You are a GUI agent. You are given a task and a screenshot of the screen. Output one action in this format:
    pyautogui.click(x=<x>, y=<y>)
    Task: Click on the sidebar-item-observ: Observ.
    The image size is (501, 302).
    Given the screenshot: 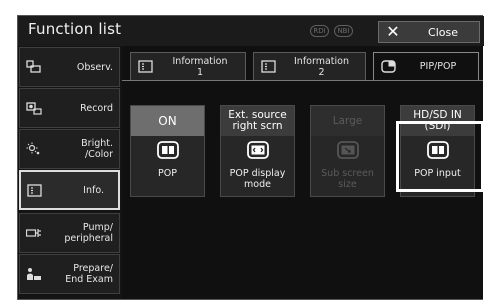 What is the action you would take?
    pyautogui.click(x=69, y=67)
    